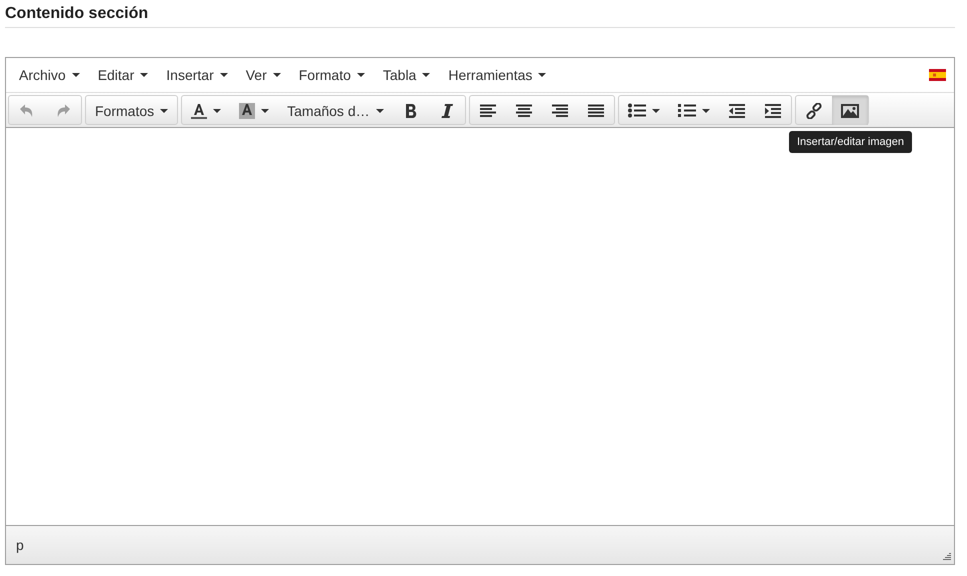  I want to click on align-right-icon, so click(560, 111).